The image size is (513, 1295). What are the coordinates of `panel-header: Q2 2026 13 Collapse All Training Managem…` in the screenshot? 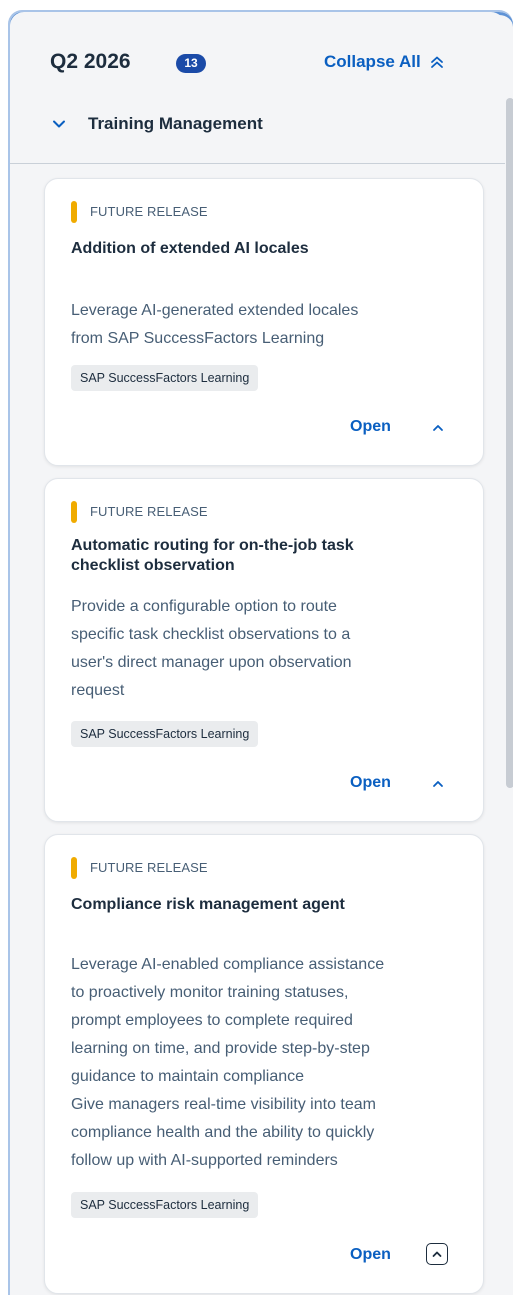 It's located at (257, 88).